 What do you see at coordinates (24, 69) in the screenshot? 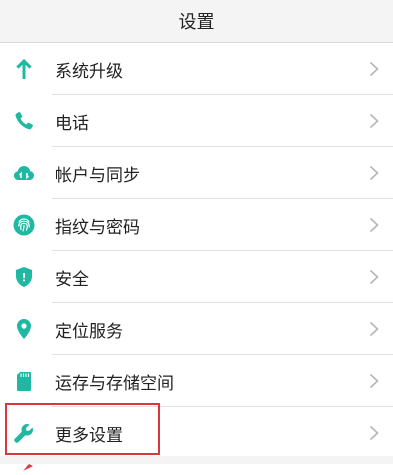
I see `arrow-up-icon` at bounding box center [24, 69].